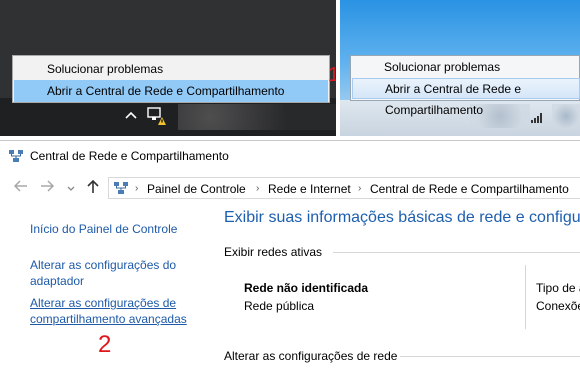 Image resolution: width=580 pixels, height=373 pixels. Describe the element at coordinates (538, 117) in the screenshot. I see `signal-bars-icon` at that location.